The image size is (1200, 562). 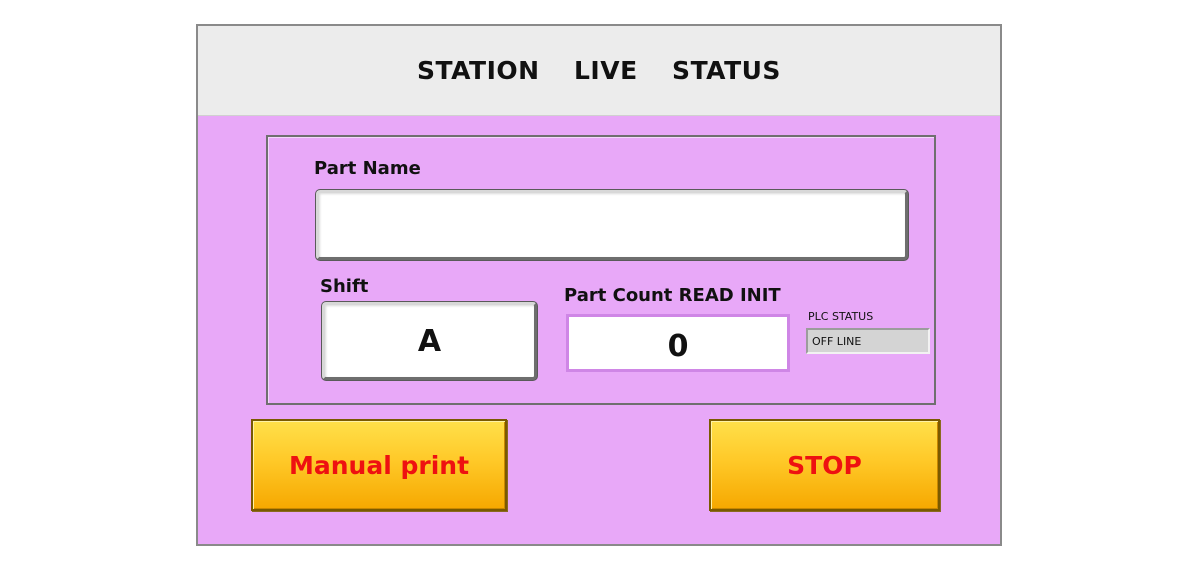 I want to click on stop-label: STOP, so click(x=824, y=465).